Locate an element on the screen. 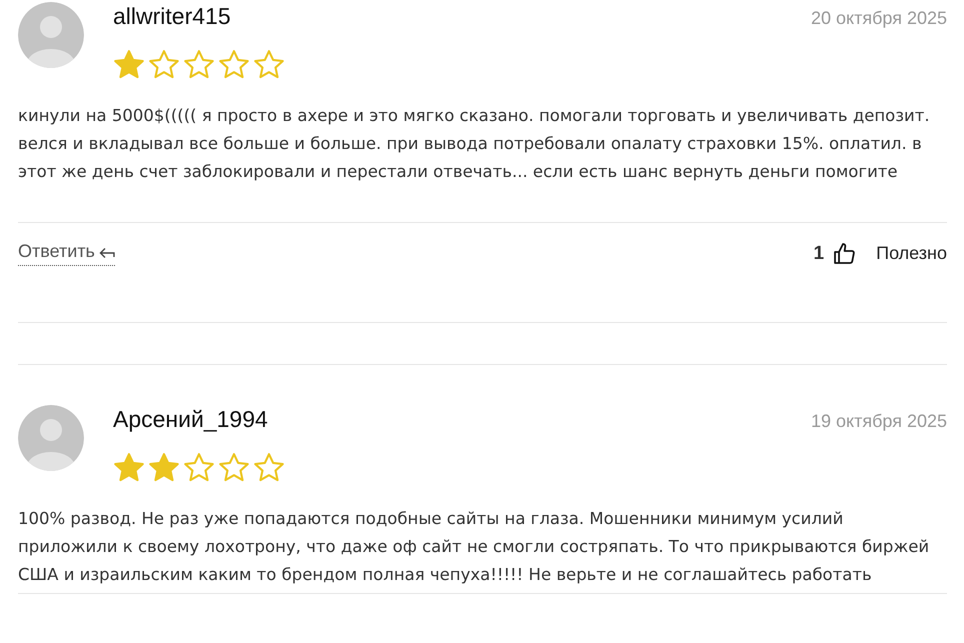 The image size is (964, 643). review-text: 100% развод. Не раз уже попадаются подобные сайты на глаза. Мошенники минимум усилий приложили к своему лохотрону, что даже оф сайт не смогли состряпать. То что прикрываются биржей США и израильским каким то брендом полная чепуха!!!!! Не верьте и не соглашайтесь работать is located at coordinates (474, 547).